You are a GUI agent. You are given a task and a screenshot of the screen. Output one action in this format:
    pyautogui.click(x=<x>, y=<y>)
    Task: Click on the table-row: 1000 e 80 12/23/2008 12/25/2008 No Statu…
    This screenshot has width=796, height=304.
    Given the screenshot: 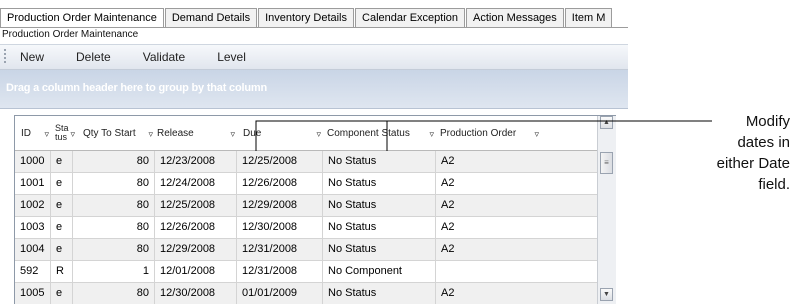 What is the action you would take?
    pyautogui.click(x=306, y=162)
    